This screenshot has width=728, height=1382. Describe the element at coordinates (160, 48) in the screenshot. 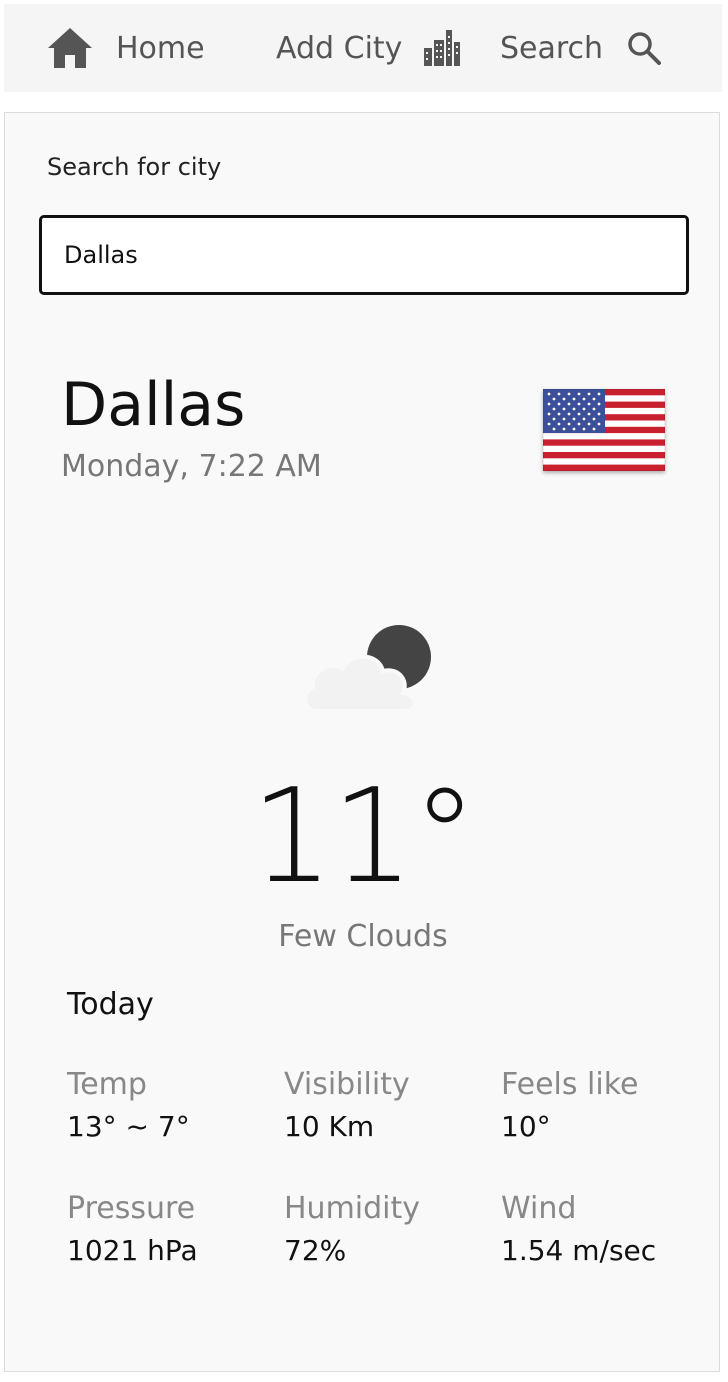

I see `nav-home-label: Home` at that location.